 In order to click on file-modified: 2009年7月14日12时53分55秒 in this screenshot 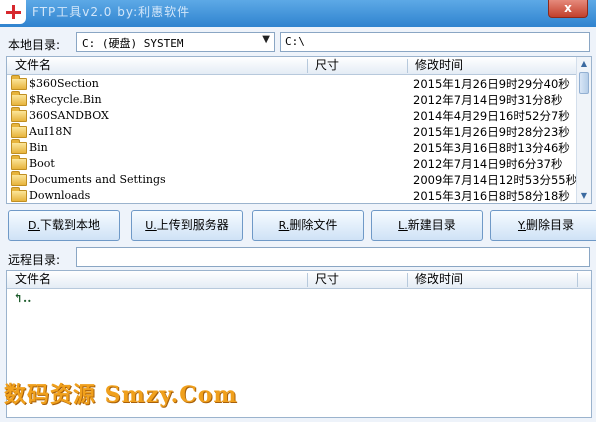, I will do `click(495, 180)`.